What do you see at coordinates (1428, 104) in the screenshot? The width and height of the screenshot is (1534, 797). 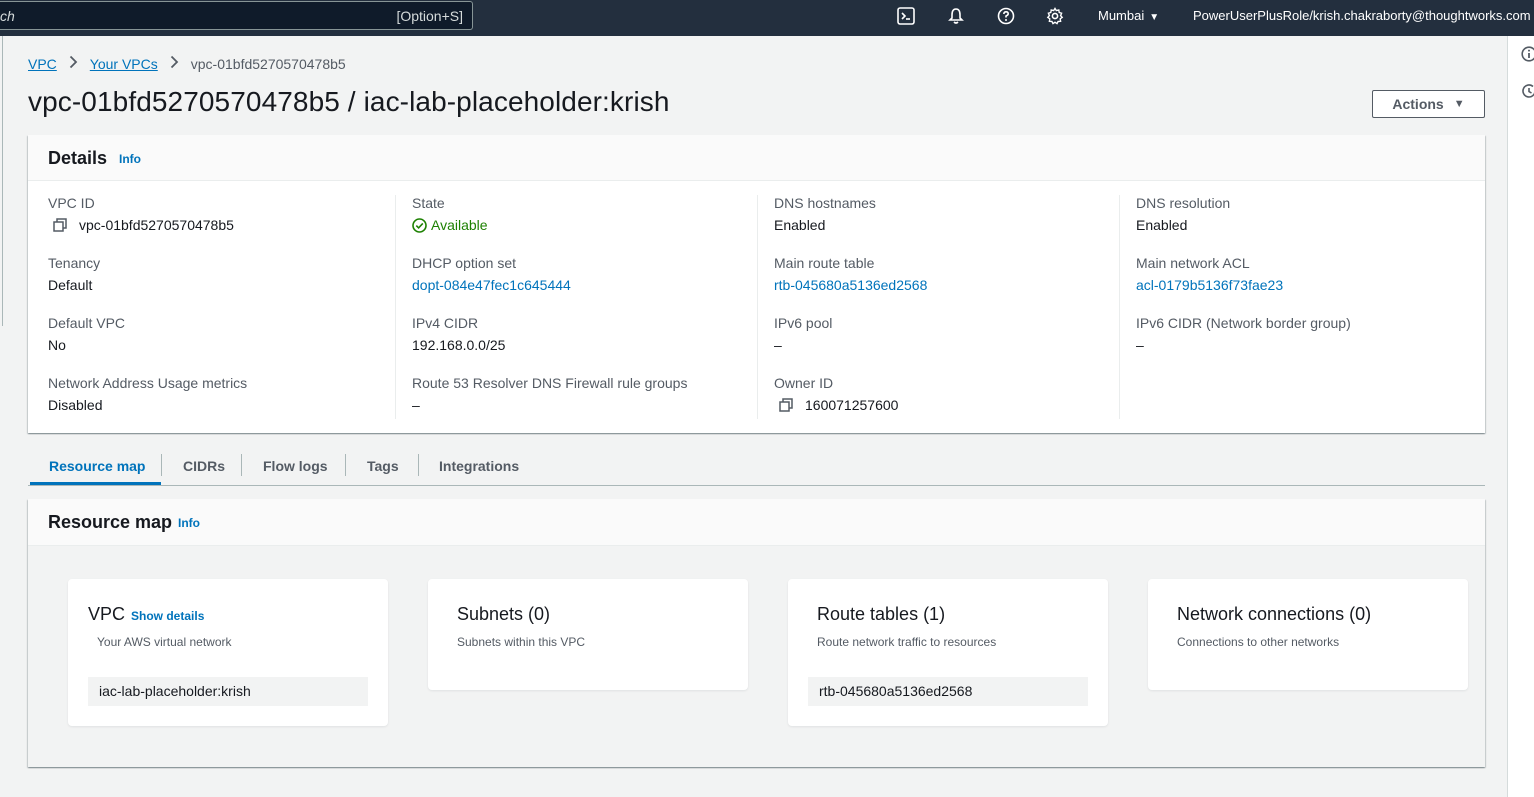 I see `actions-button: Actions ▼` at bounding box center [1428, 104].